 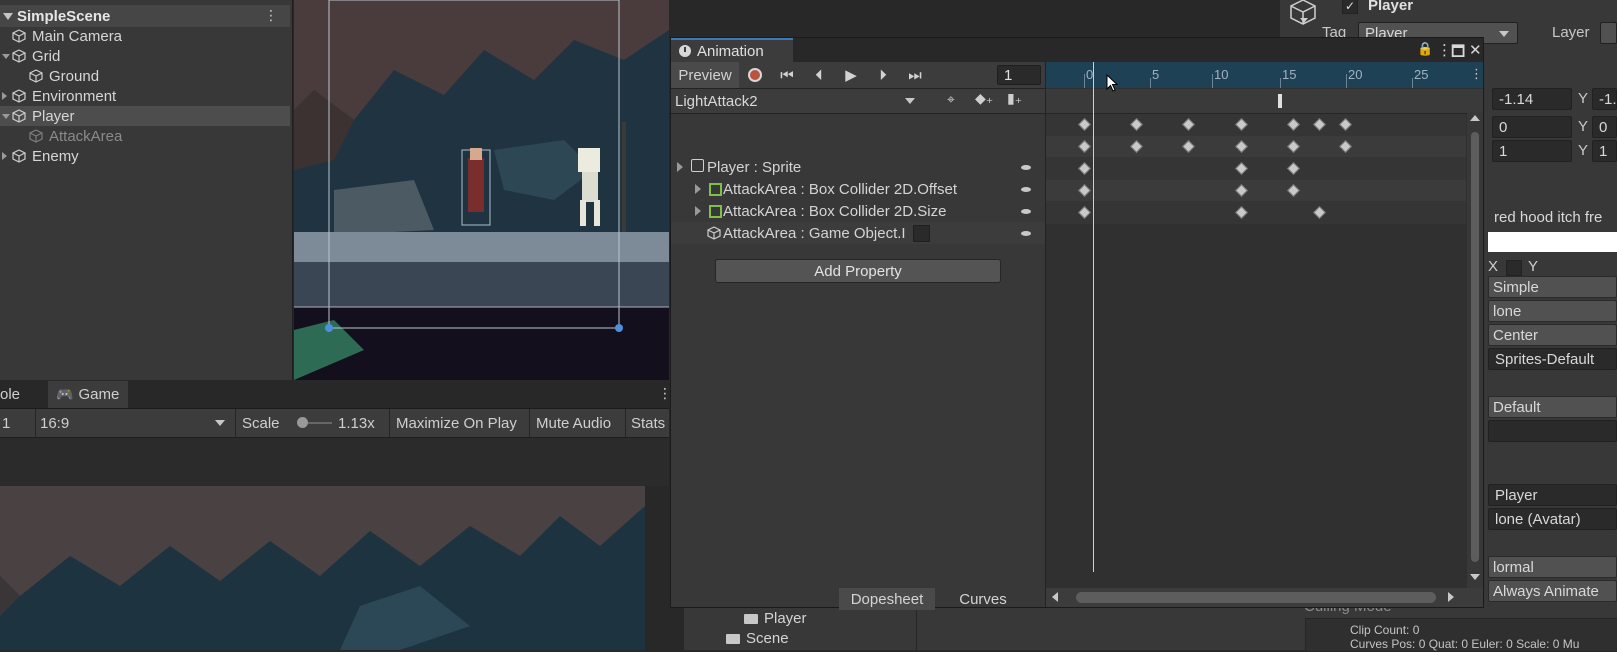 What do you see at coordinates (1552, 495) in the screenshot?
I see `controller-field: Player` at bounding box center [1552, 495].